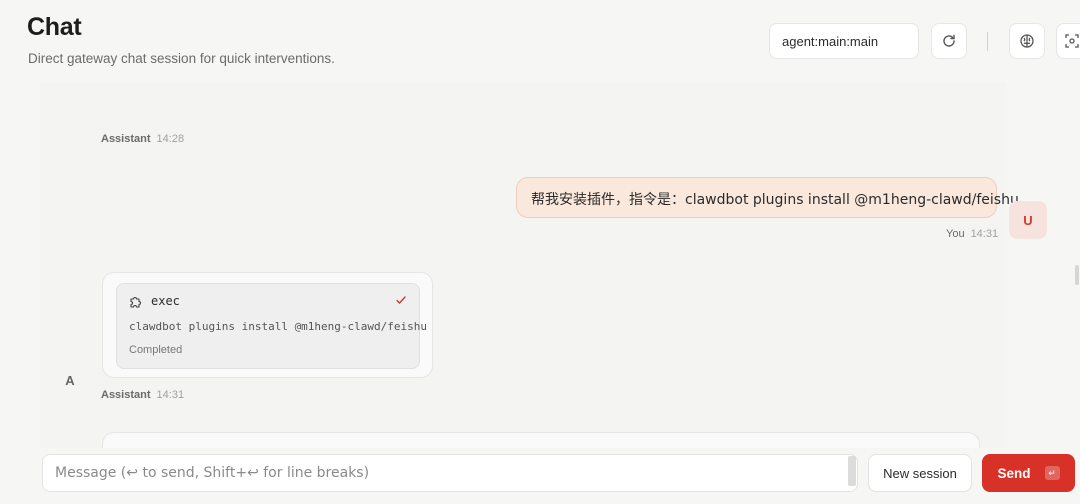 The width and height of the screenshot is (1080, 504). I want to click on message-meta-assistant-2: Assistant 14:31, so click(142, 395).